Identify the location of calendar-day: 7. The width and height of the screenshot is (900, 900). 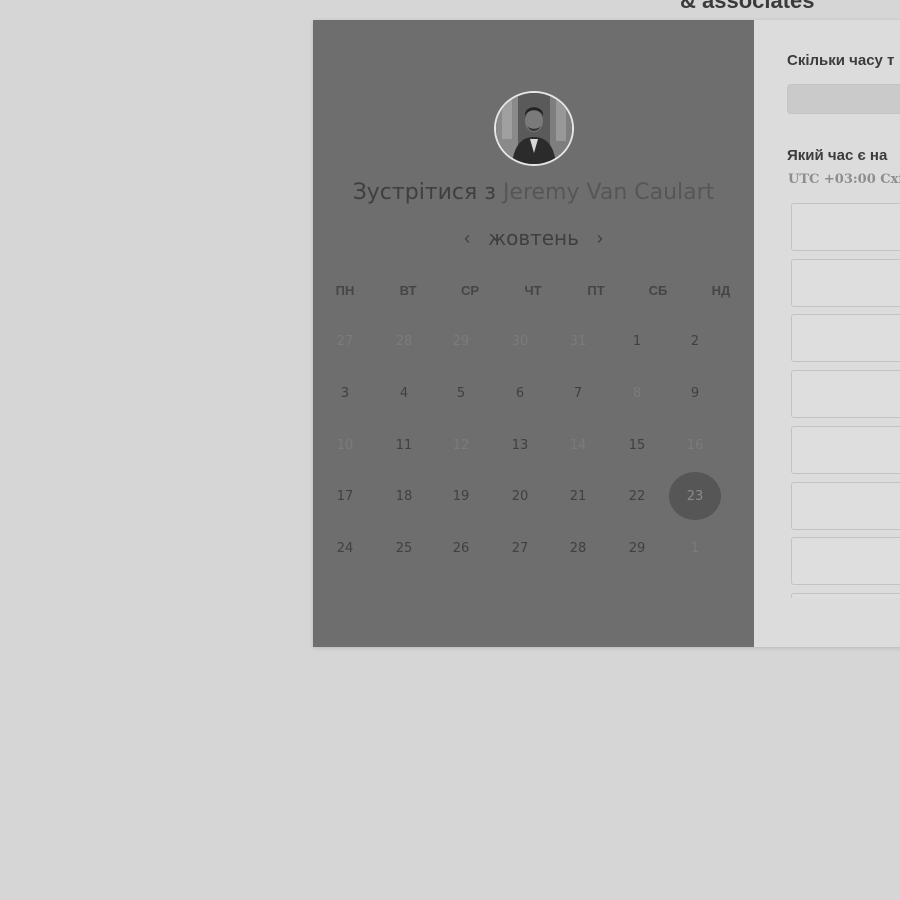
(578, 393).